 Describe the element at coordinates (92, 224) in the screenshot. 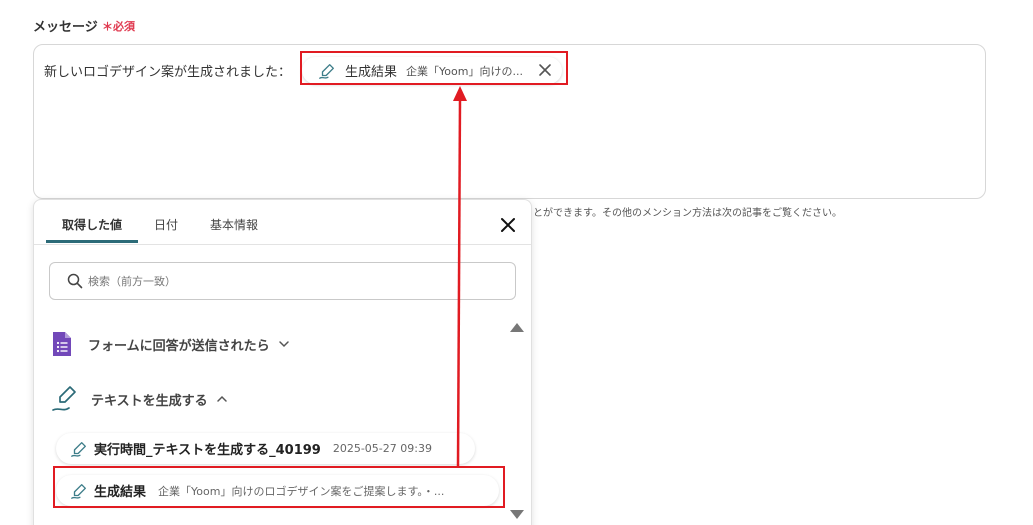

I see `tab-acquired-values: 取得した値` at that location.